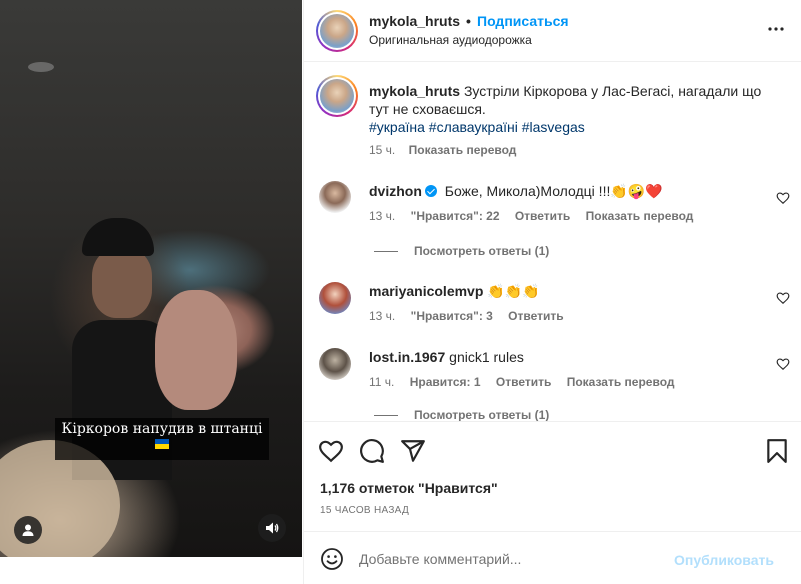 The width and height of the screenshot is (801, 584). Describe the element at coordinates (151, 570) in the screenshot. I see `video-bottom-strip` at that location.